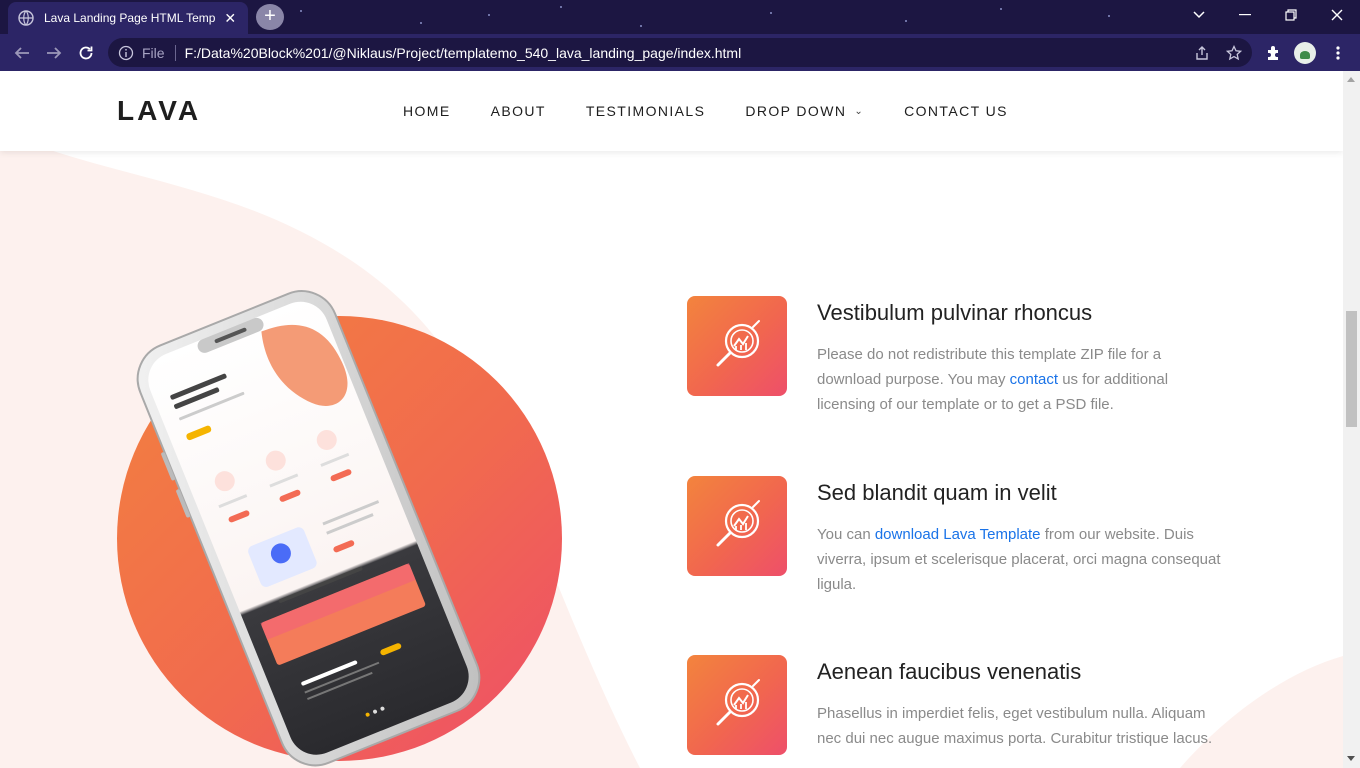 This screenshot has height=768, width=1360. Describe the element at coordinates (1274, 53) in the screenshot. I see `extensions-icon` at that location.